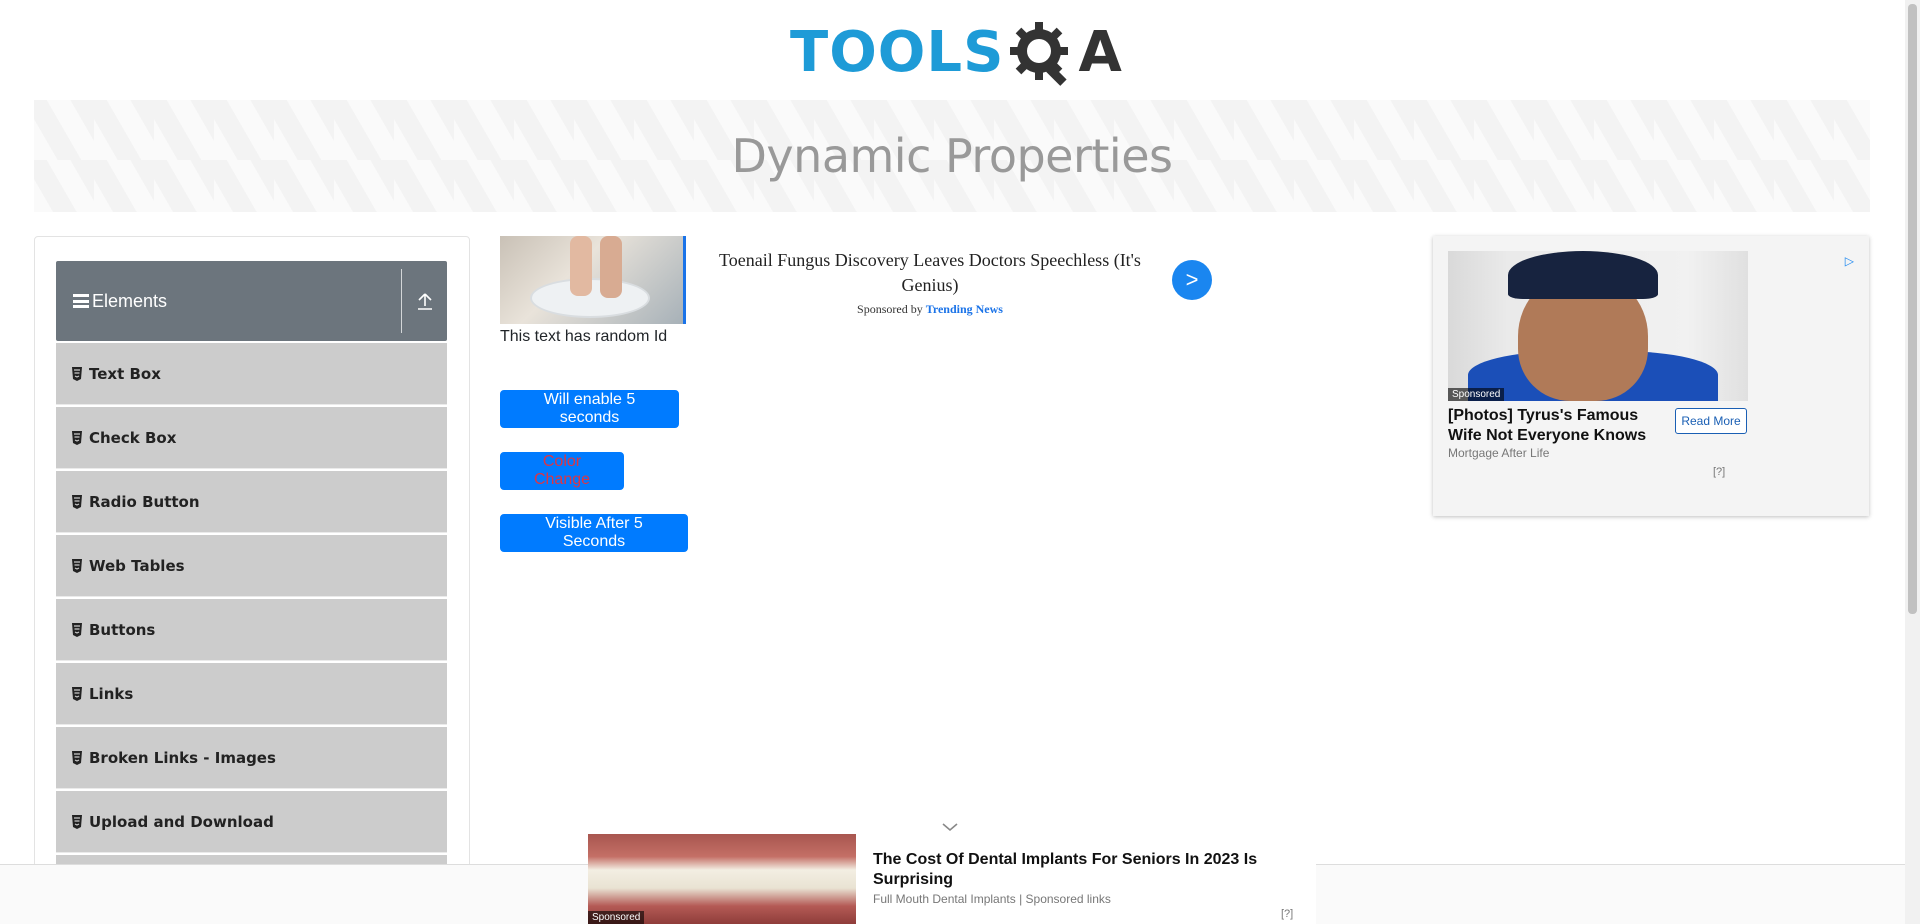 This screenshot has height=924, width=1920. Describe the element at coordinates (251, 822) in the screenshot. I see `sidebar-item-upload-download: Upload and Download` at that location.